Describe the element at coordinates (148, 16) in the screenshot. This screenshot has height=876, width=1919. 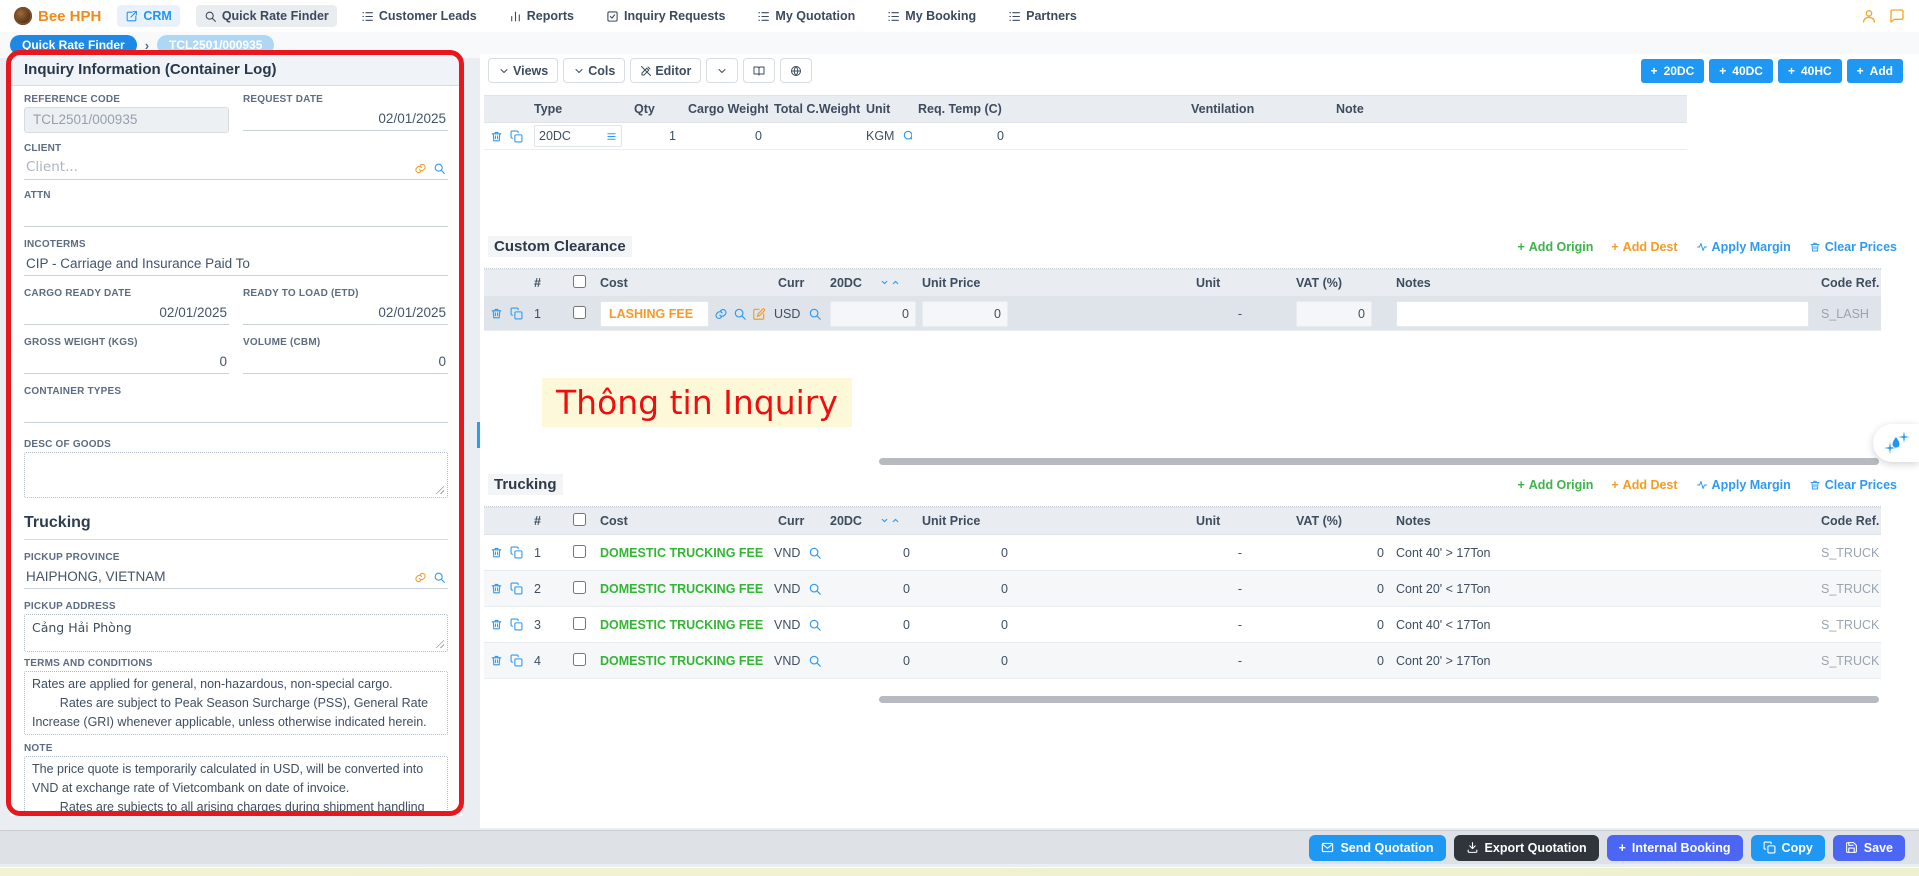
I see `nav-item-crm: CRM` at that location.